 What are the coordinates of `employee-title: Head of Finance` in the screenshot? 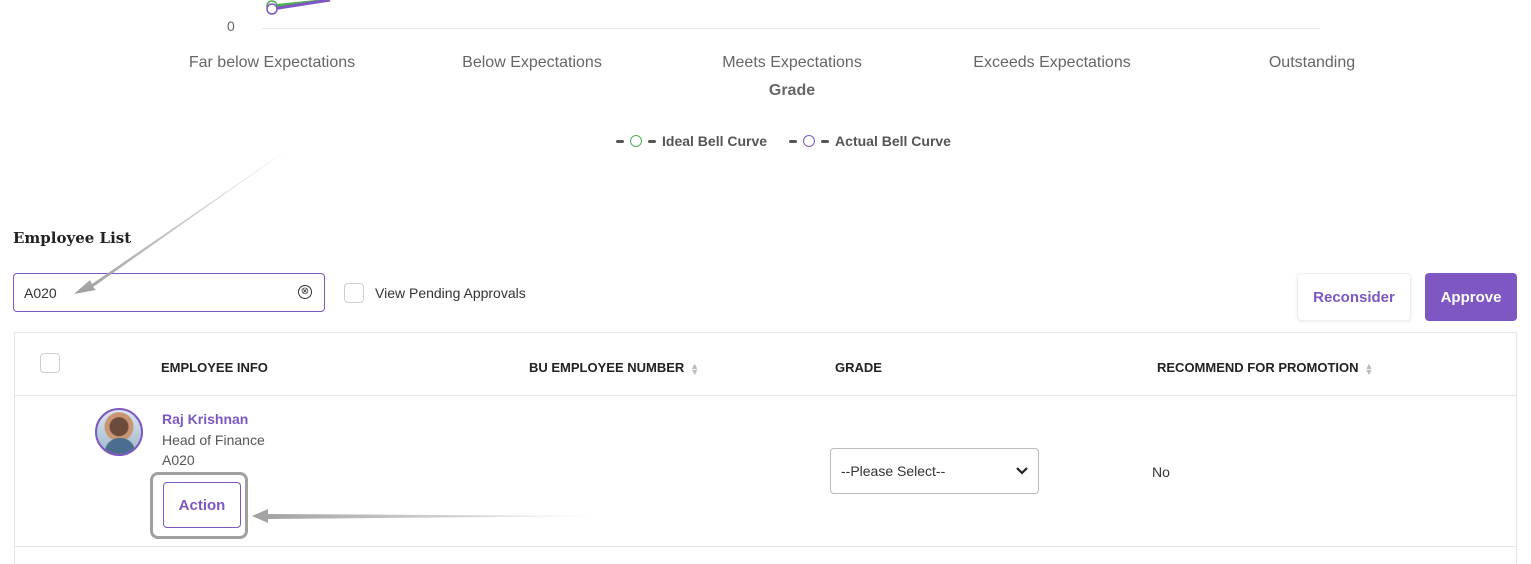 It's located at (213, 440).